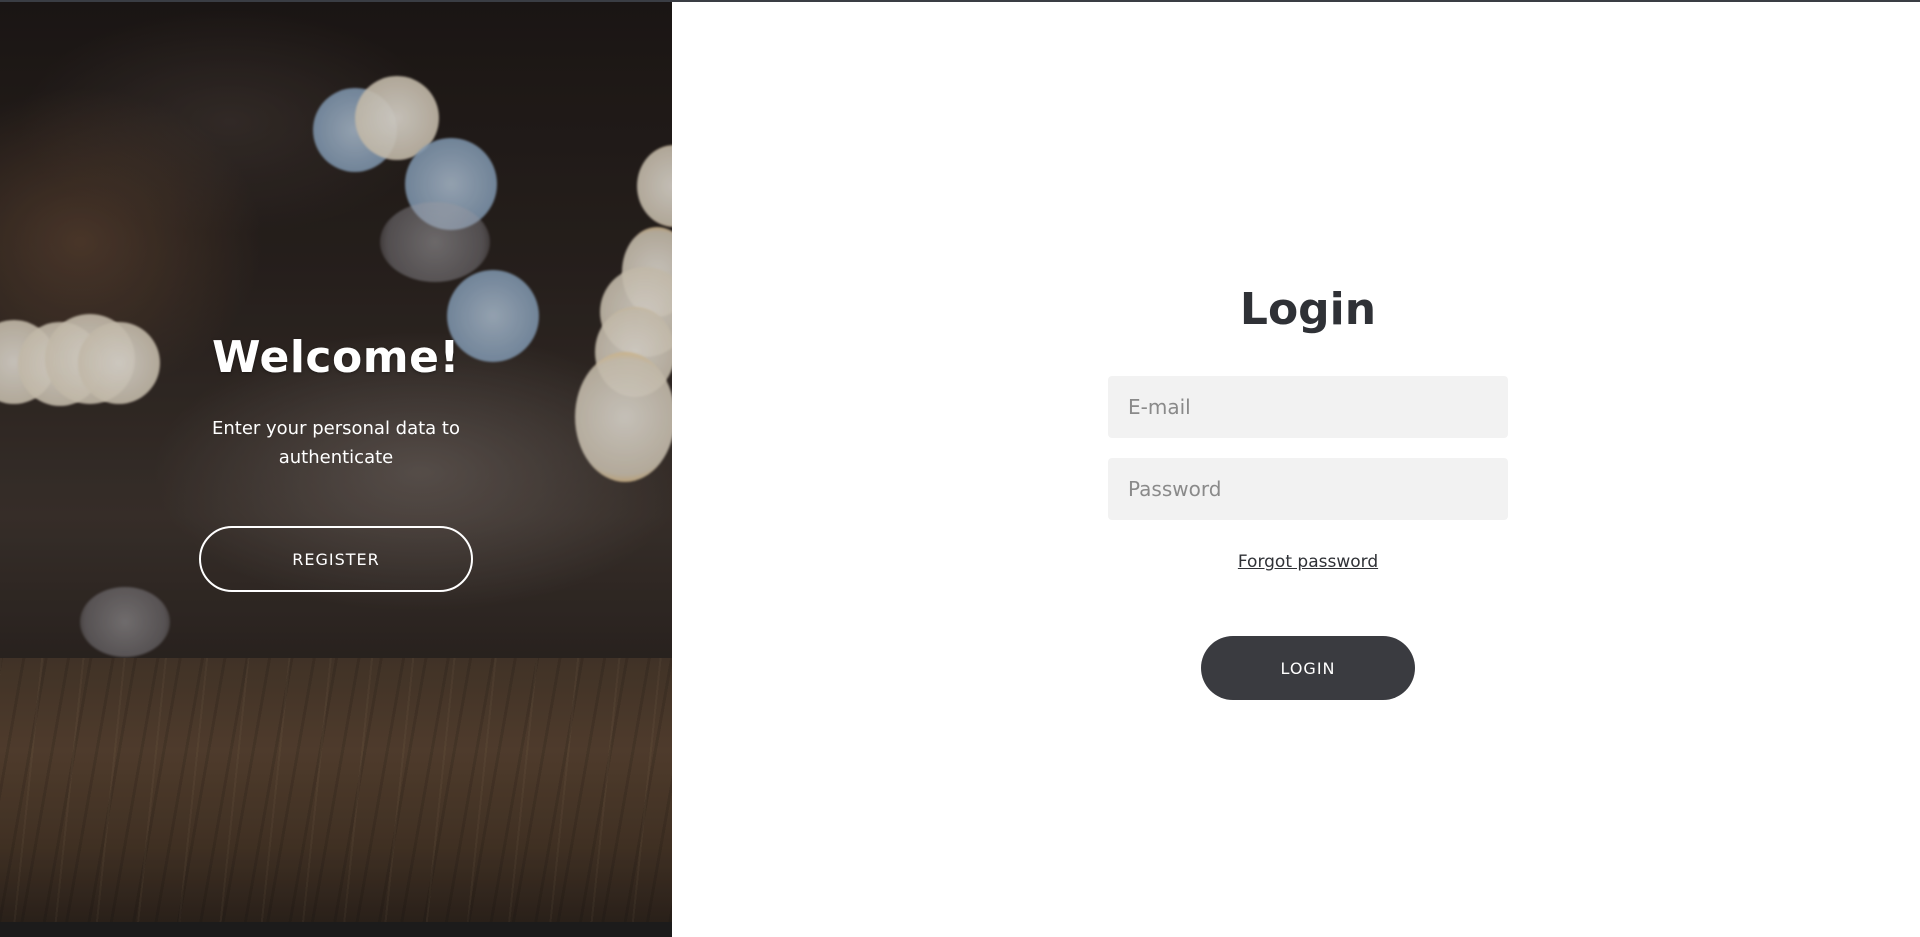 Image resolution: width=1920 pixels, height=937 pixels. What do you see at coordinates (1308, 407) in the screenshot?
I see `email-input` at bounding box center [1308, 407].